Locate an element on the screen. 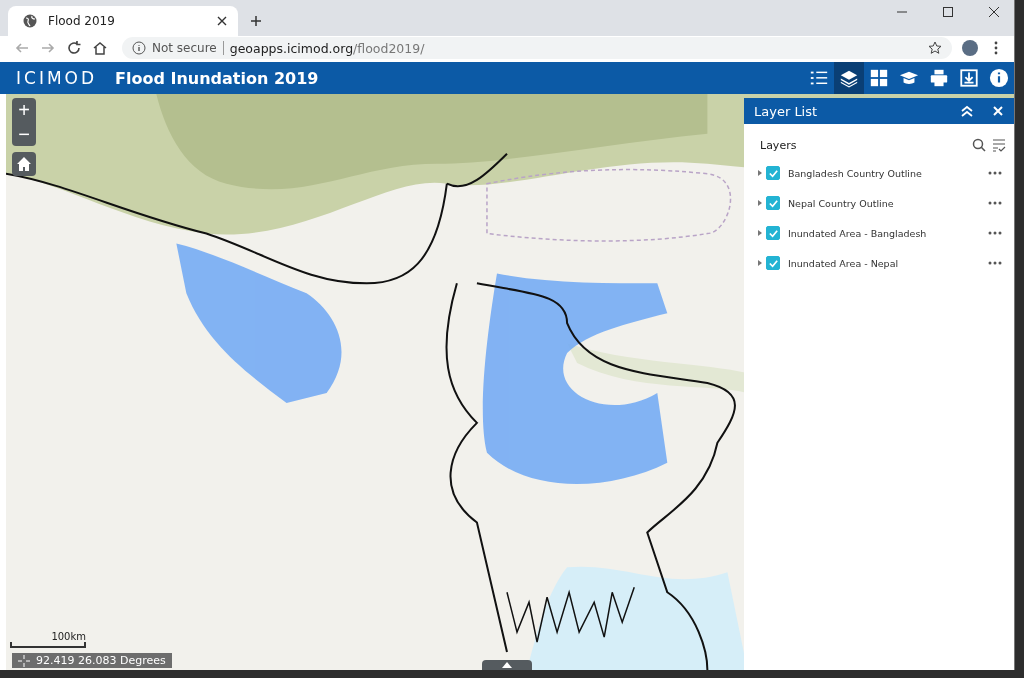 This screenshot has height=678, width=1024. crosshair-icon is located at coordinates (24, 660).